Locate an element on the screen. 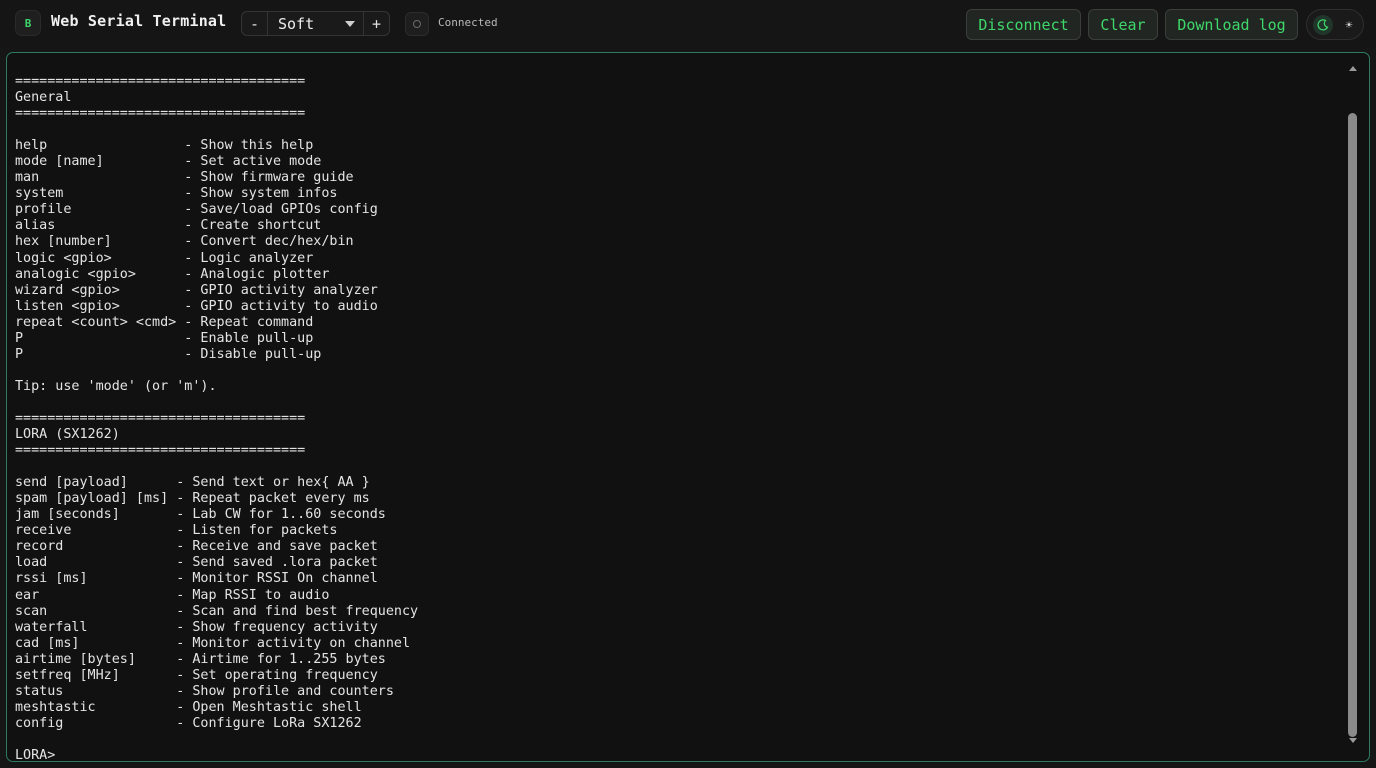 Image resolution: width=1376 pixels, height=768 pixels. terminal-line: send [payload] - Send text or hex{ AA } is located at coordinates (192, 483).